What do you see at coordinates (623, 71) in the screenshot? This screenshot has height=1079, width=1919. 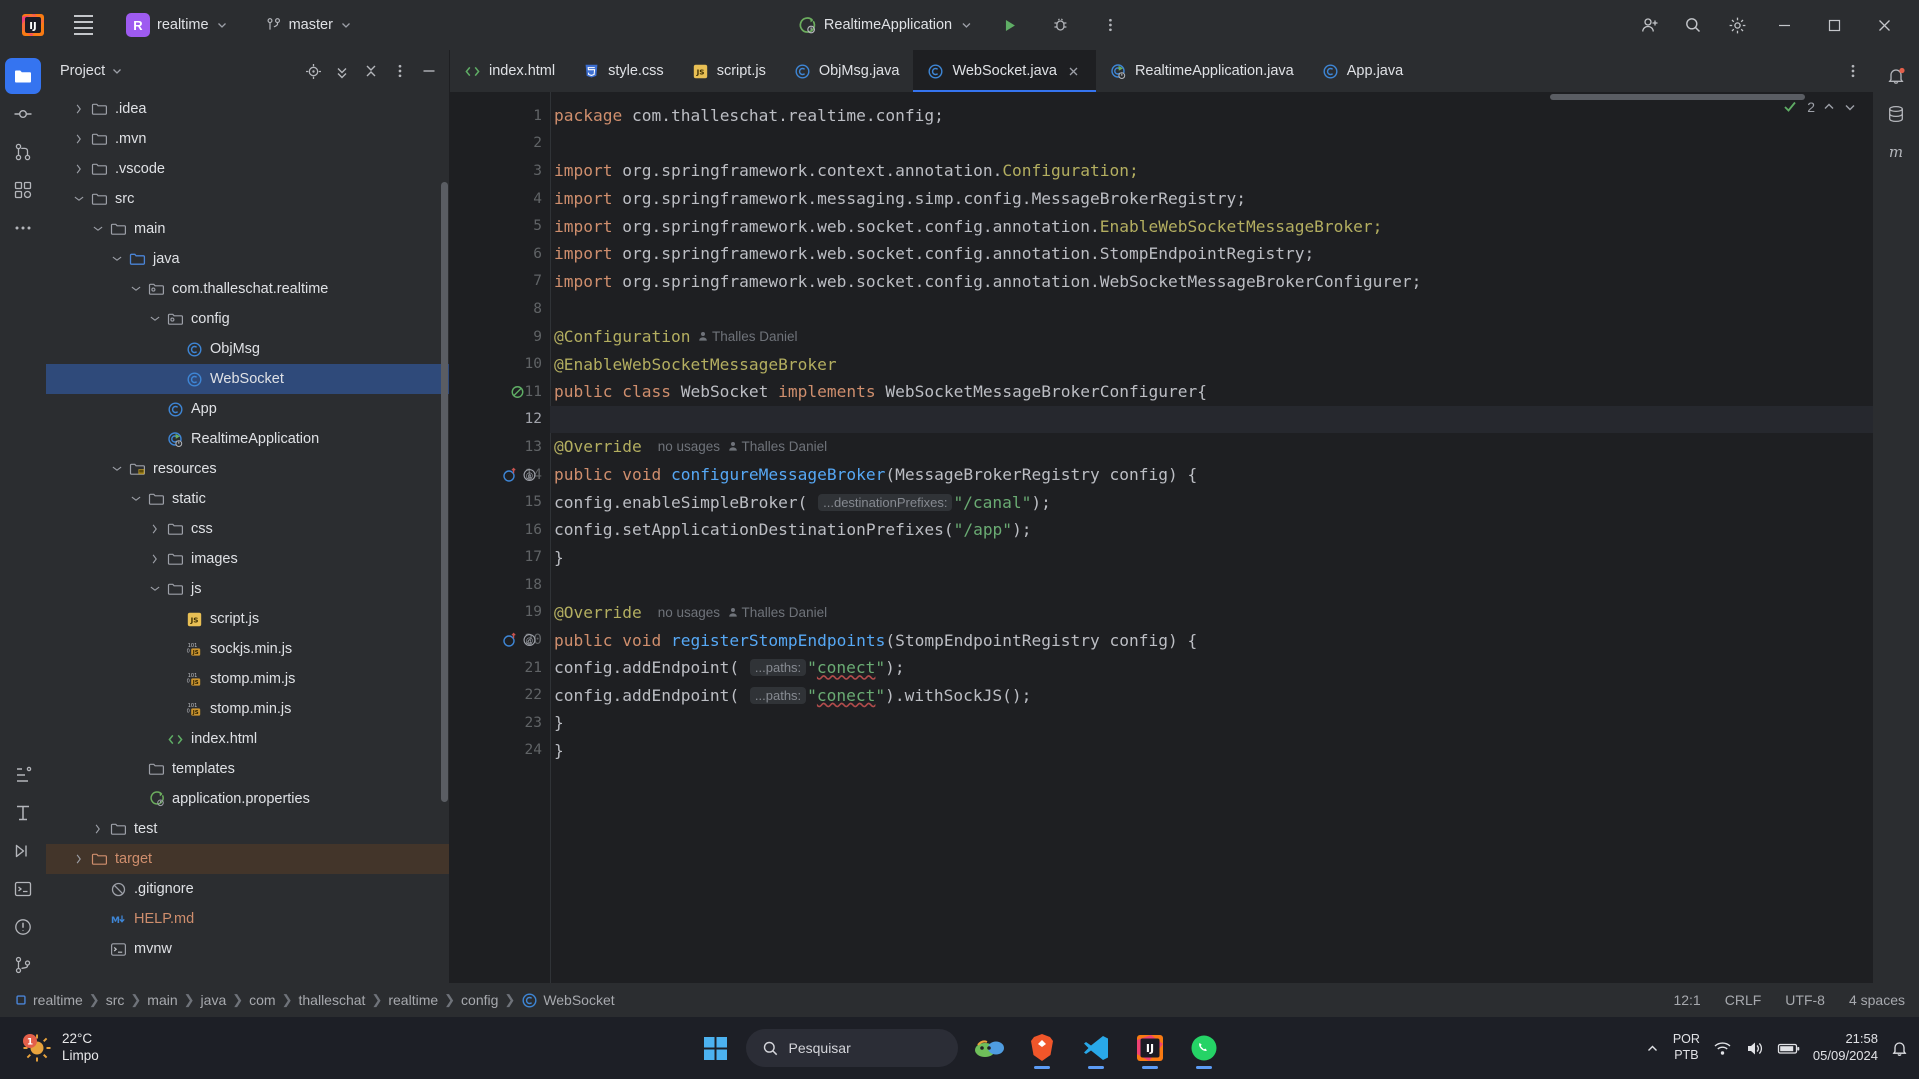 I see `editor-tab-style-css: style.css` at bounding box center [623, 71].